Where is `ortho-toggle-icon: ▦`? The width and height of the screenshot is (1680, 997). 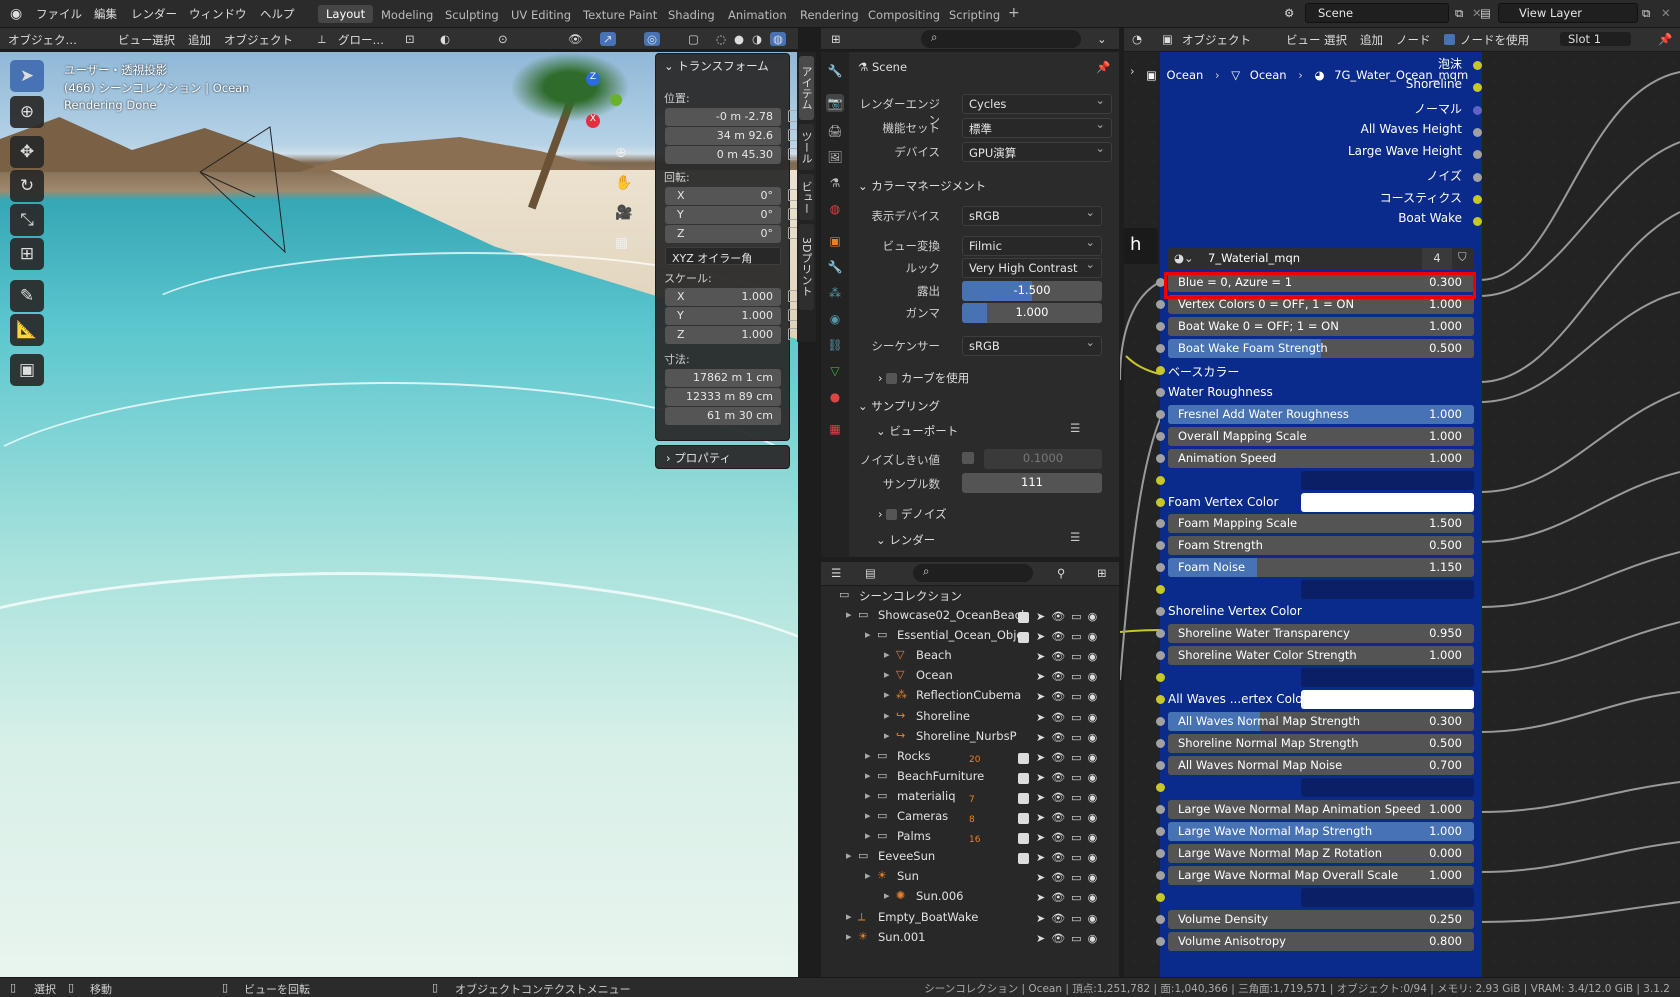
ortho-toggle-icon: ▦ is located at coordinates (621, 243).